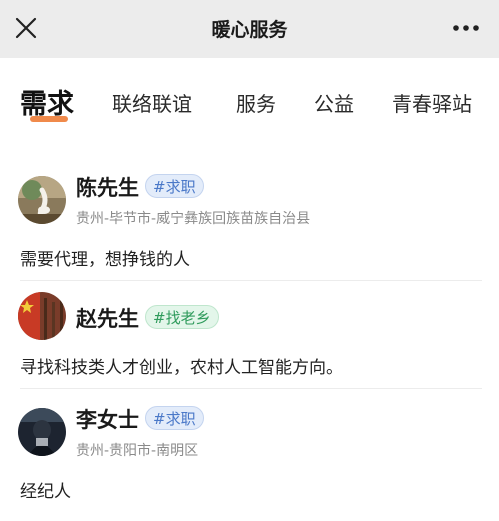 This screenshot has height=521, width=499. What do you see at coordinates (105, 260) in the screenshot?
I see `post-content: 需要代理，想挣钱的人` at bounding box center [105, 260].